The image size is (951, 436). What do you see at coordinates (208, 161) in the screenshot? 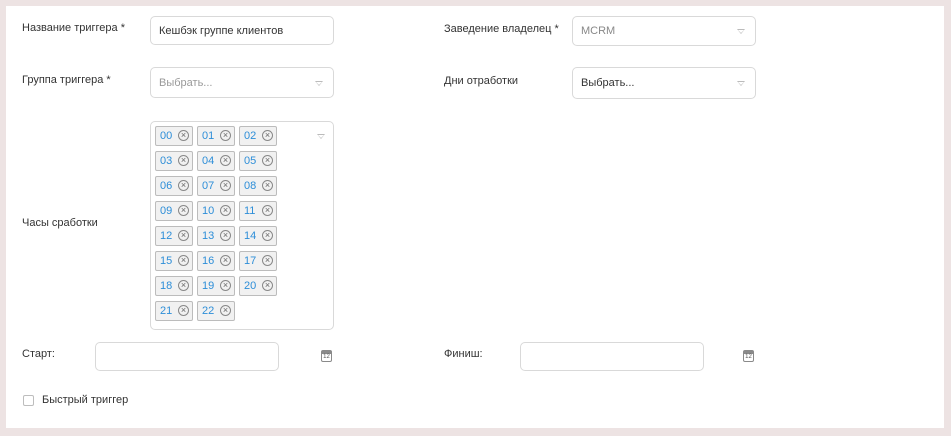
I see `hour-tag-label: 04` at bounding box center [208, 161].